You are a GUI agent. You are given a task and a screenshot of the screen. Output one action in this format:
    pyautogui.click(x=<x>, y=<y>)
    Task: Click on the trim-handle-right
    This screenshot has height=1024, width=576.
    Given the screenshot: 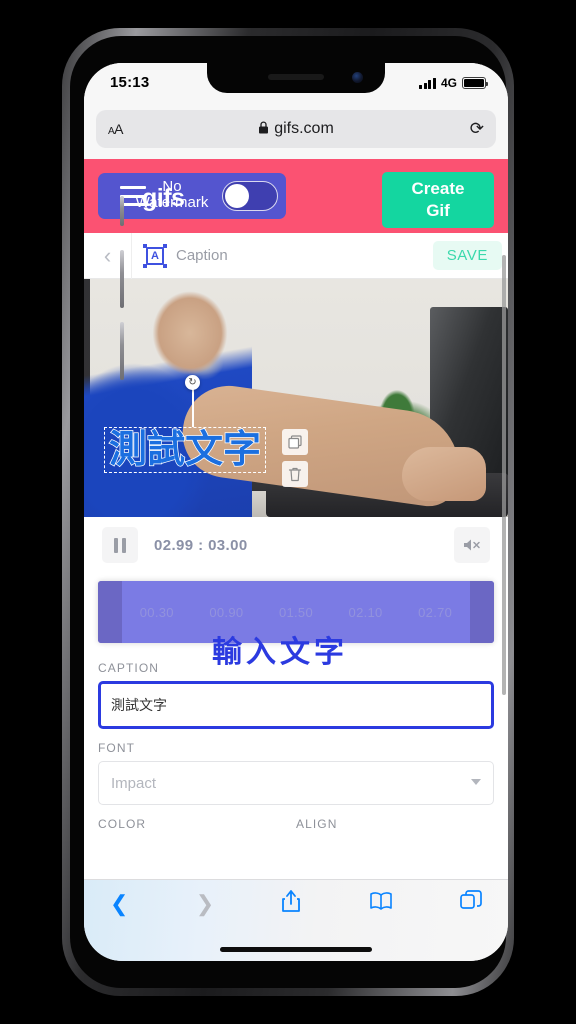 What is the action you would take?
    pyautogui.click(x=482, y=612)
    